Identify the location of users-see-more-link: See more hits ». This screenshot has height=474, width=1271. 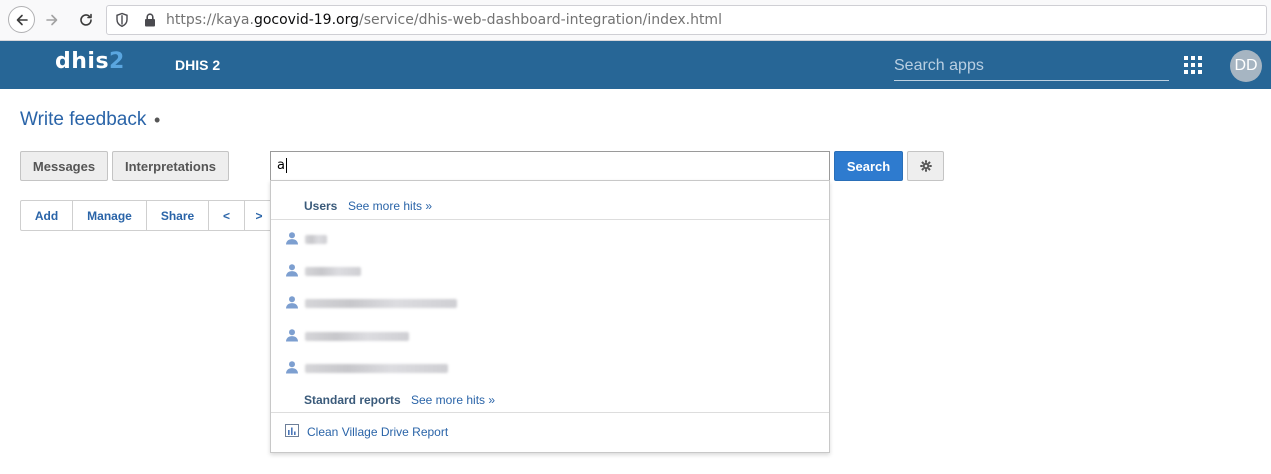
(390, 206).